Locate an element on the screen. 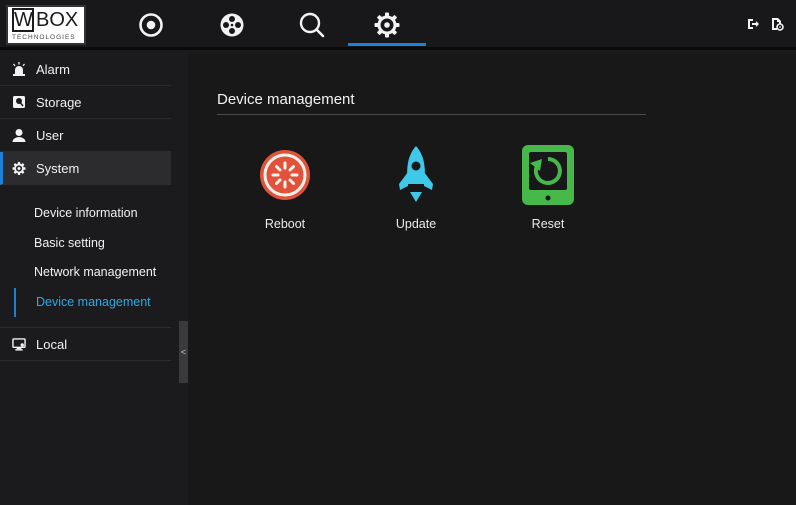  sidebar-item-label: System is located at coordinates (58, 168).